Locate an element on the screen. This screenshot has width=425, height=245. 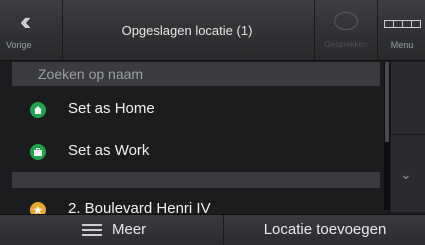
page-title: Opgeslagen locatie (1) is located at coordinates (187, 30).